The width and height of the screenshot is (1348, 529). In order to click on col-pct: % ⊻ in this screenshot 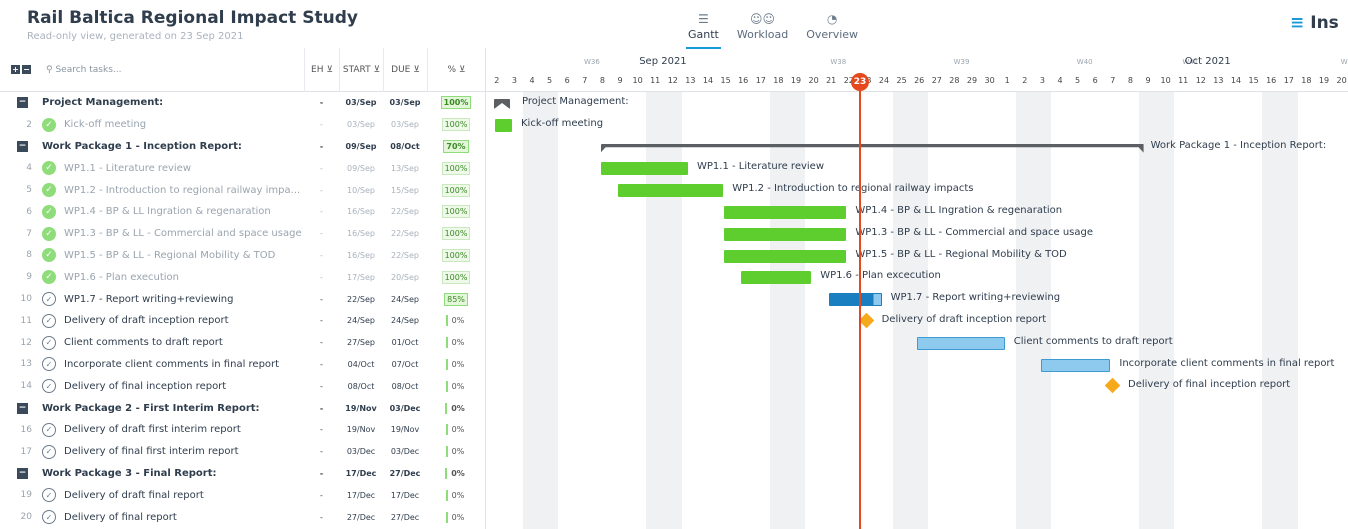, I will do `click(456, 70)`.